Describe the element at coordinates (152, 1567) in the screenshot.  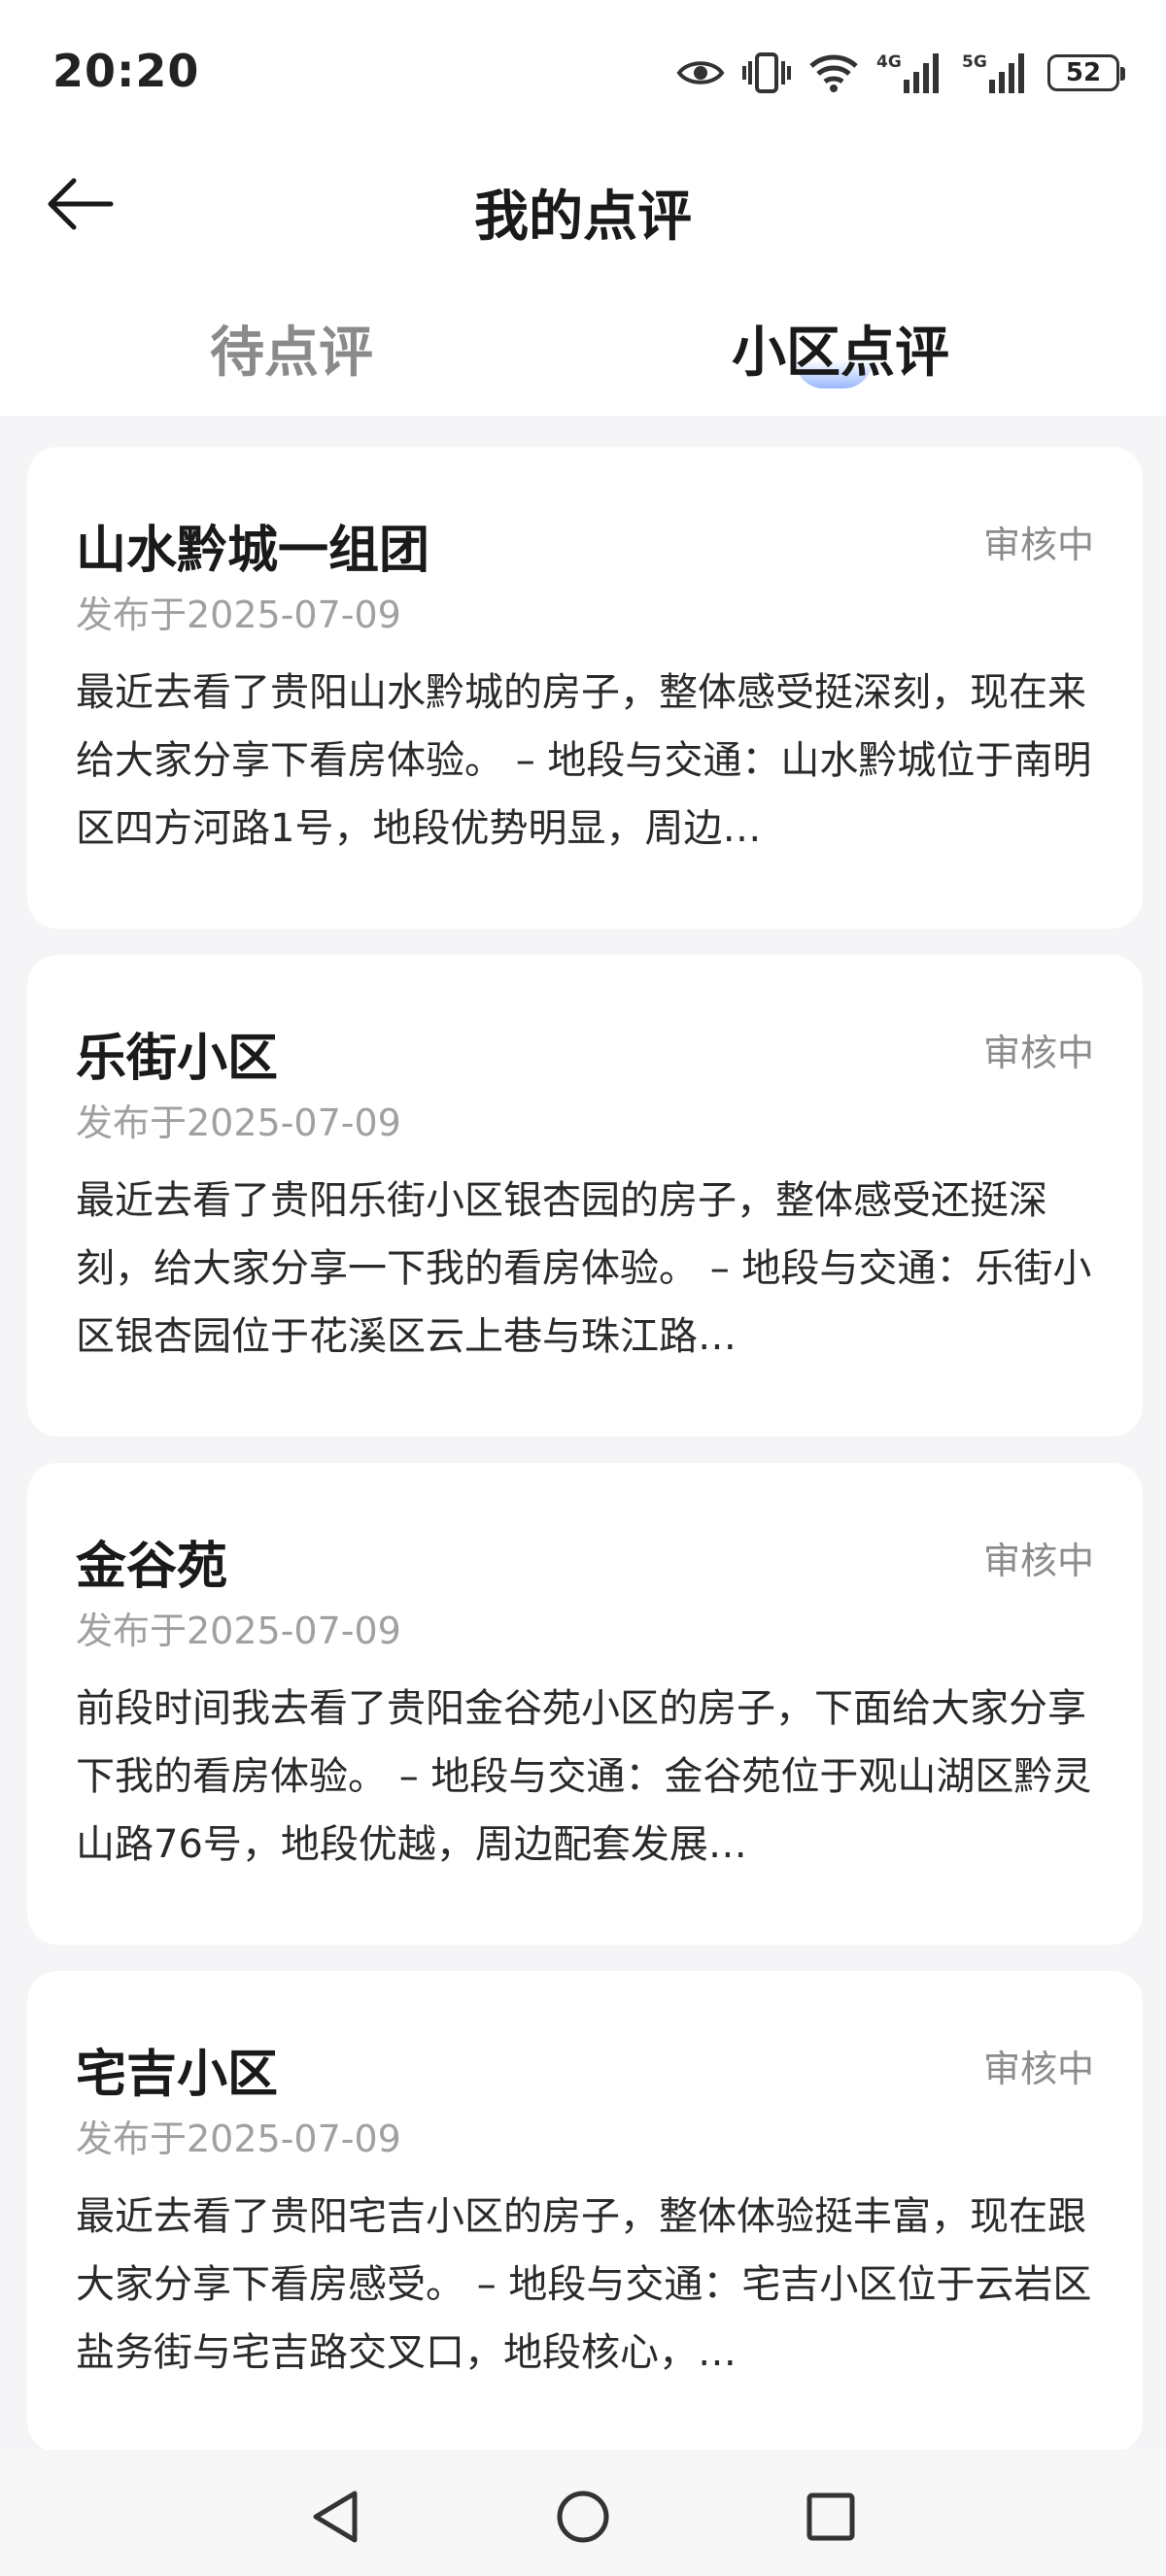
I see `review-title: 金谷苑` at that location.